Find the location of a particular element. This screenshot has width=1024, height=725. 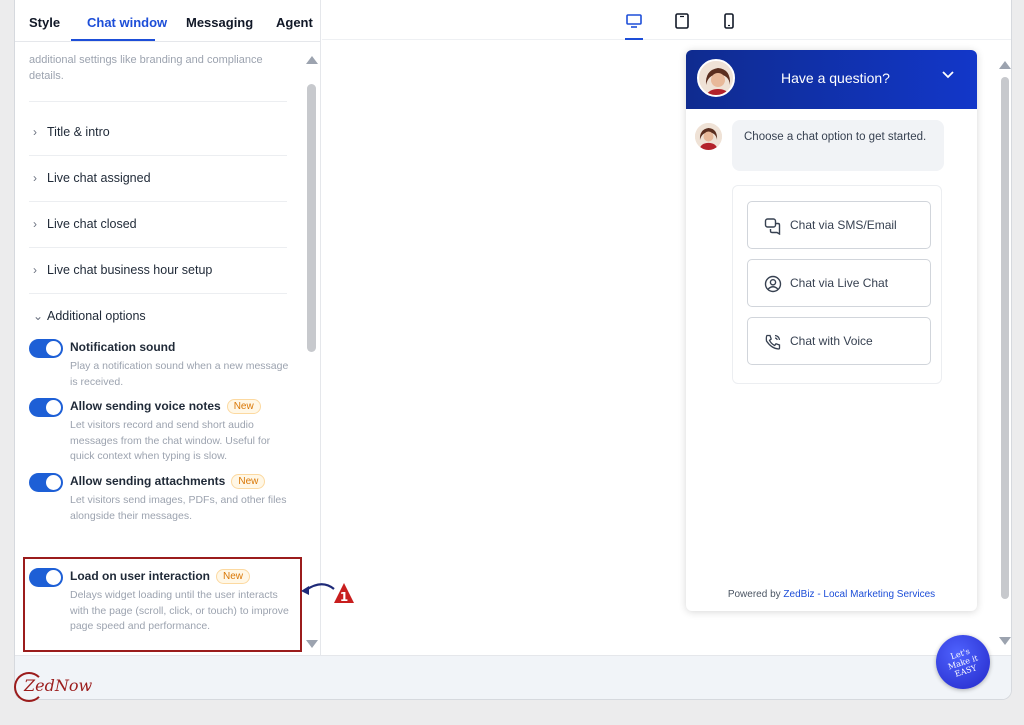

section-additional-options: ⌄ Additional options is located at coordinates (89, 316).